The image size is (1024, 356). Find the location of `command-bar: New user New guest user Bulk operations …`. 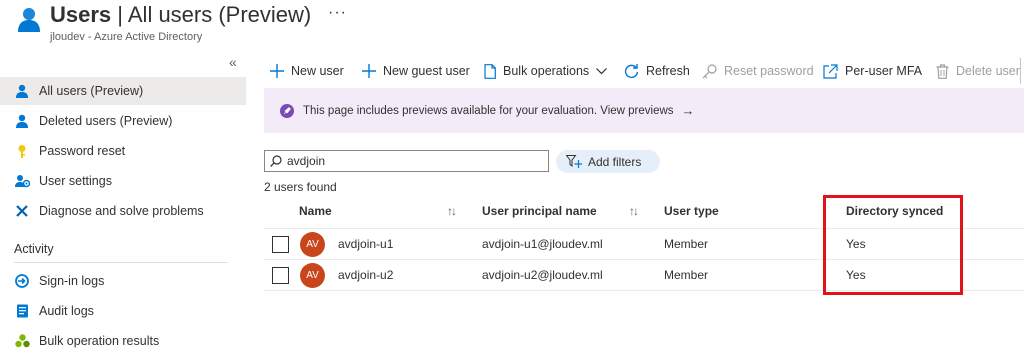

command-bar: New user New guest user Bulk operations … is located at coordinates (645, 71).